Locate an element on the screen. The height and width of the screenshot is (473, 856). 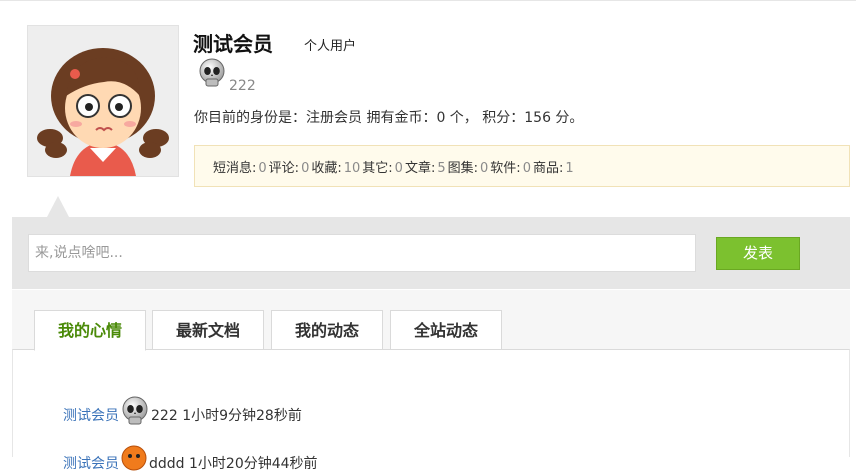
mood-input is located at coordinates (362, 253).